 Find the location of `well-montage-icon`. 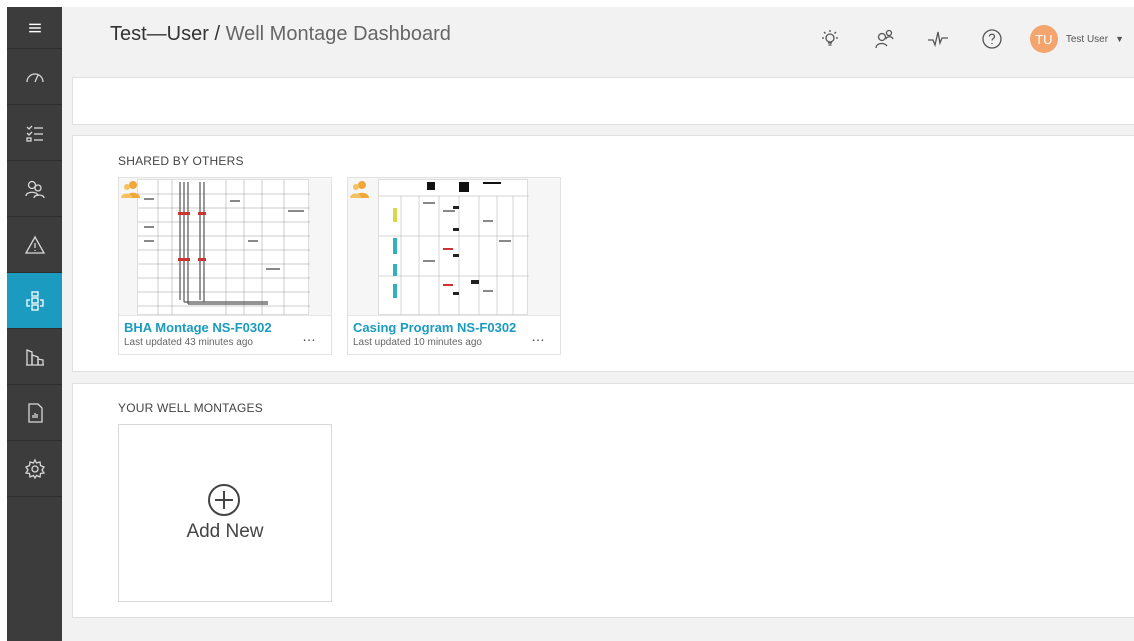

well-montage-icon is located at coordinates (34, 300).